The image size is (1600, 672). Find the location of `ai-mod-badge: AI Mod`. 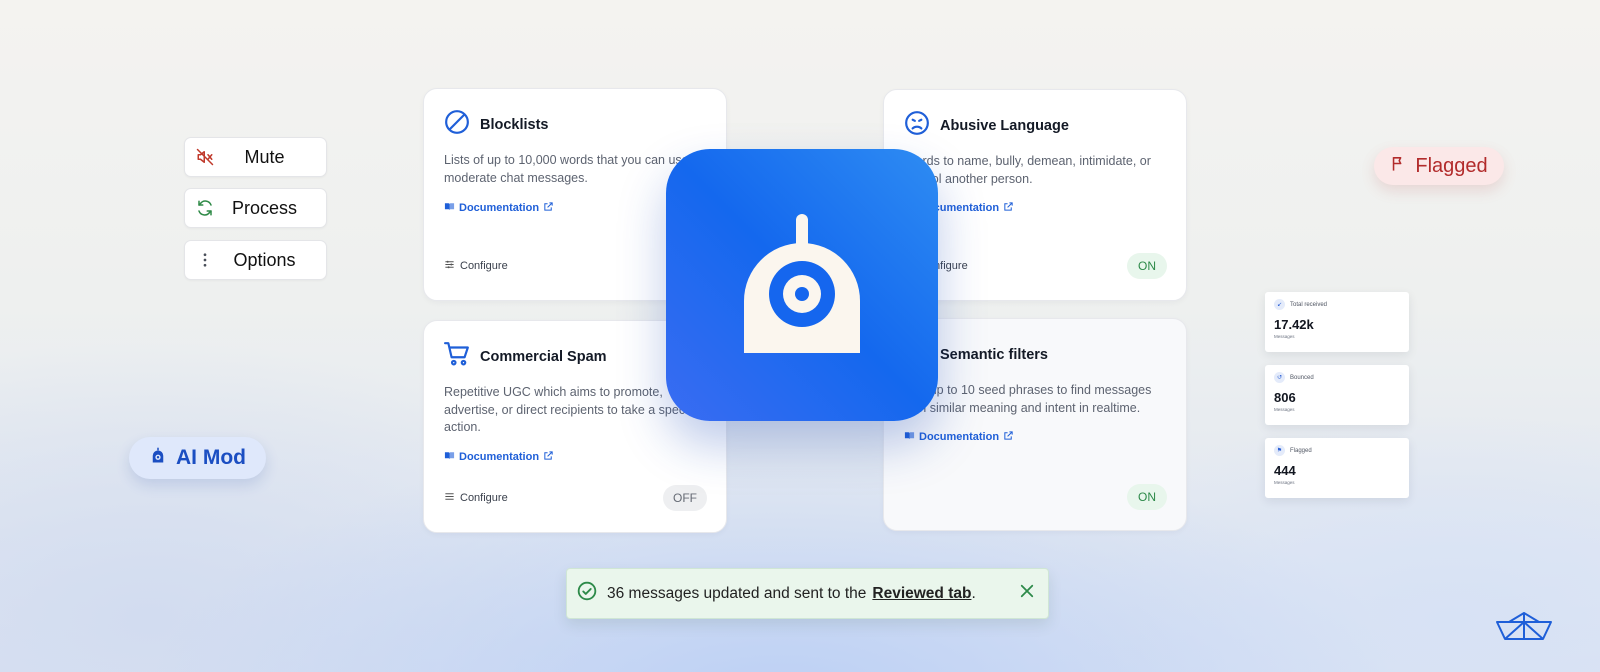

ai-mod-badge: AI Mod is located at coordinates (197, 458).